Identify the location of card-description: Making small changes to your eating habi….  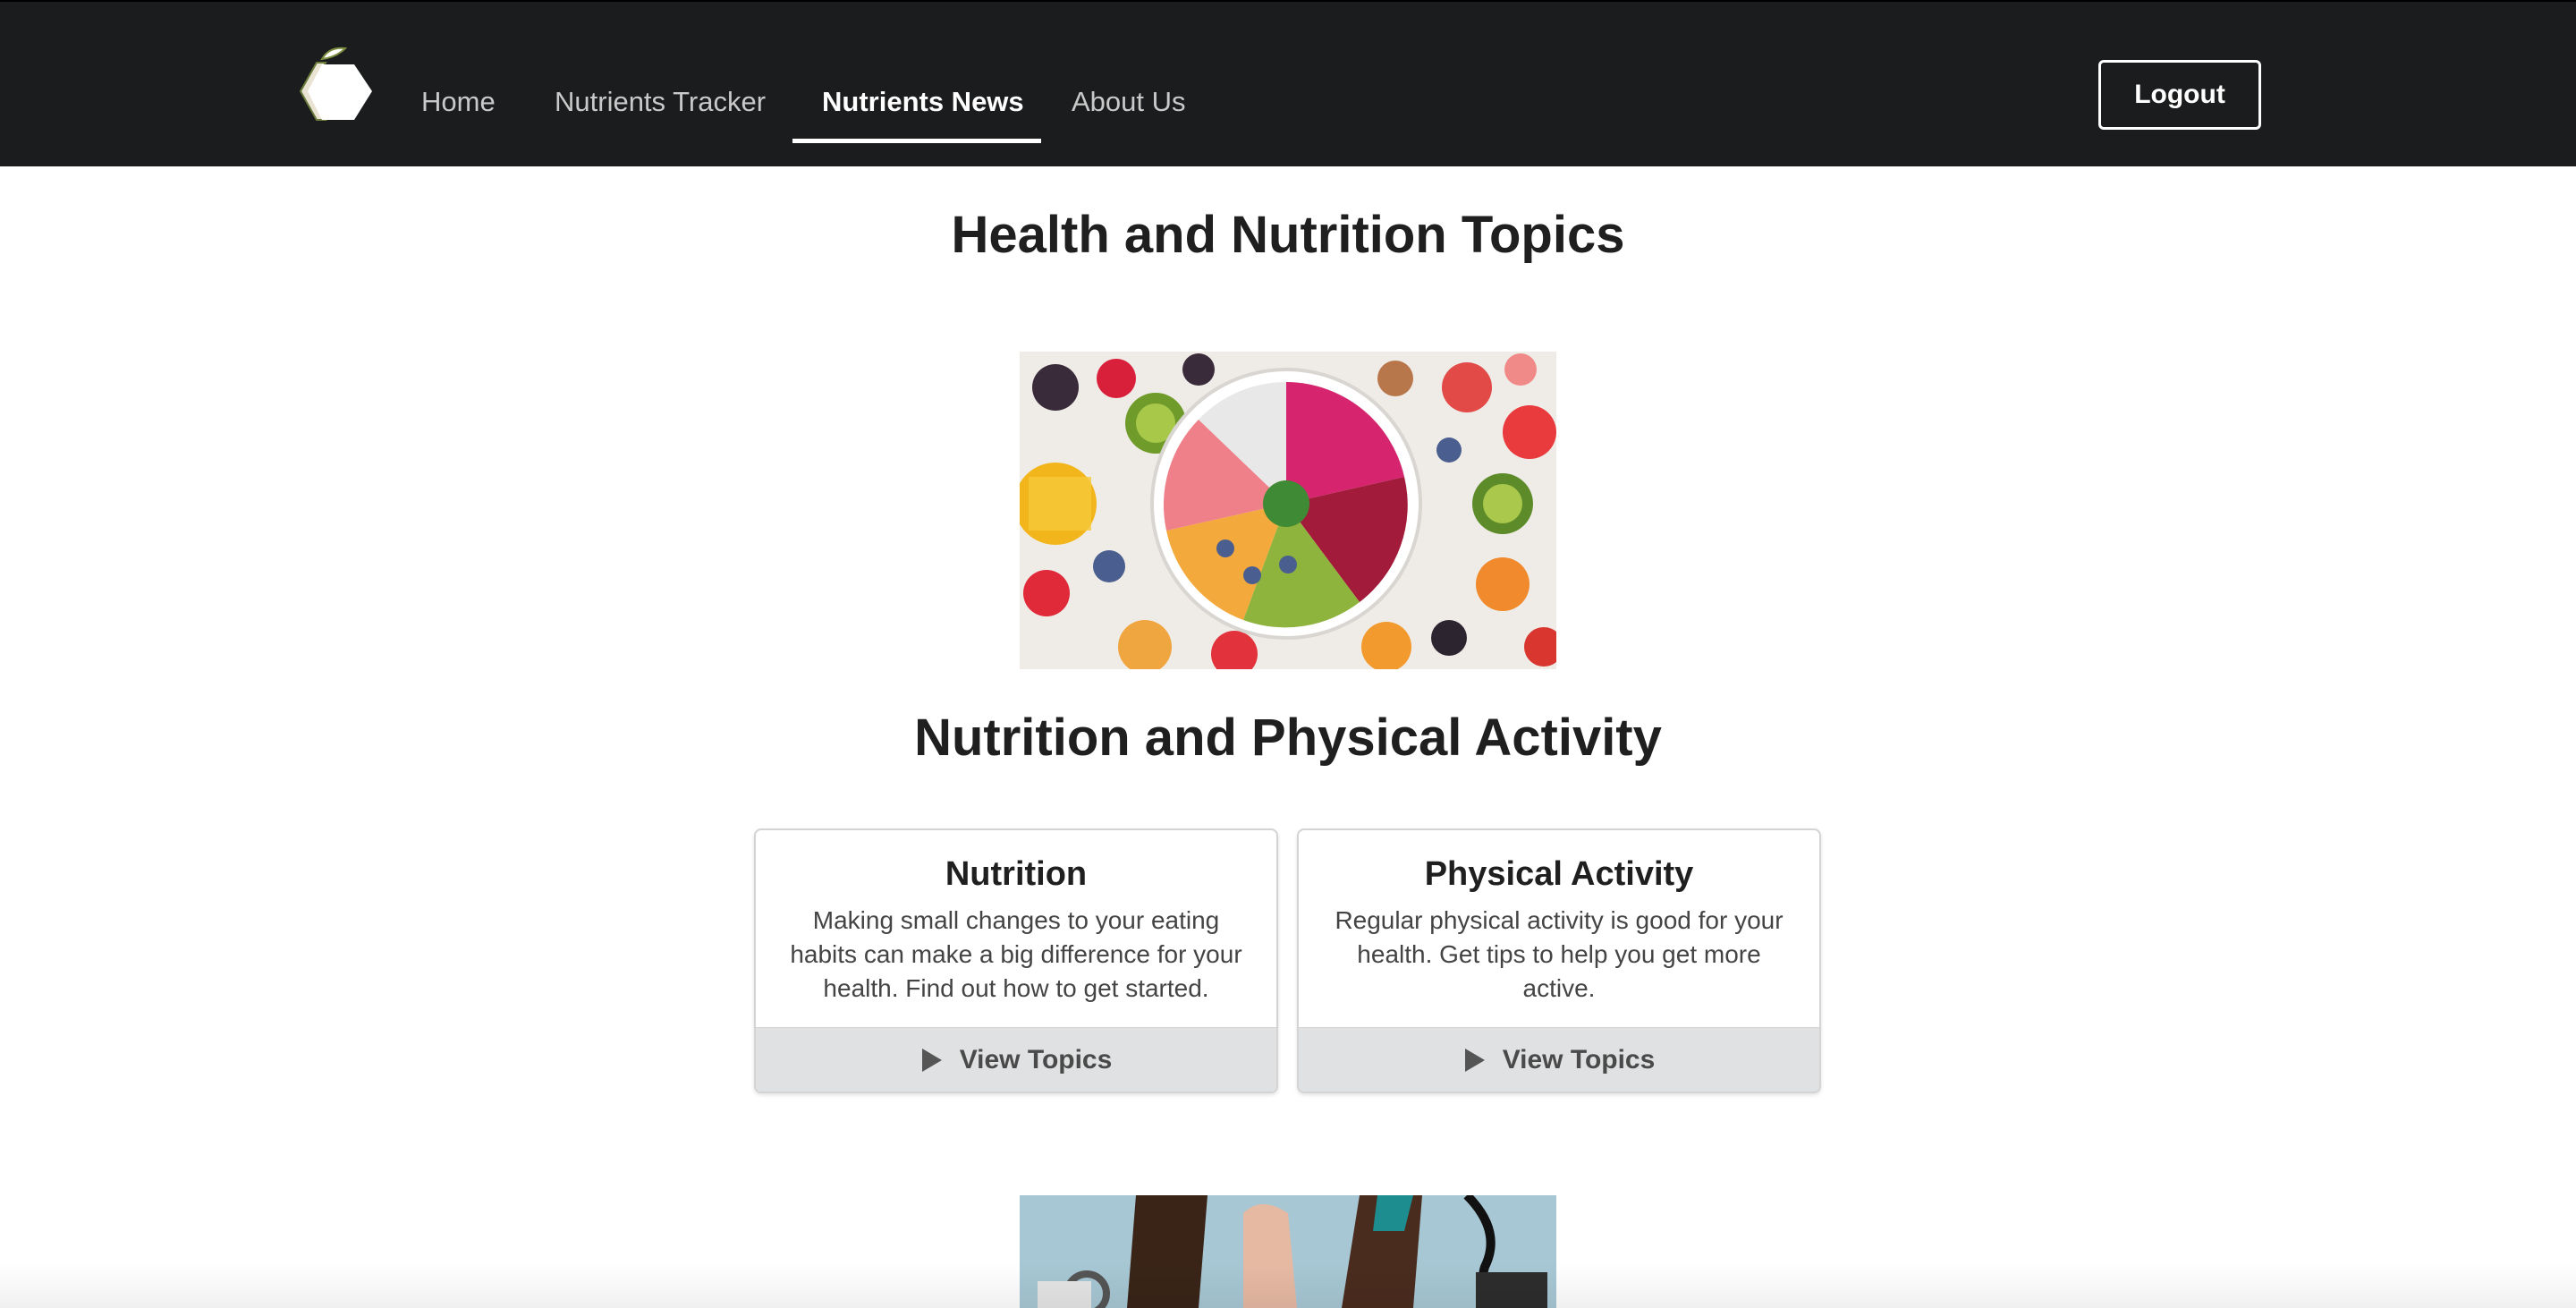
(1016, 954).